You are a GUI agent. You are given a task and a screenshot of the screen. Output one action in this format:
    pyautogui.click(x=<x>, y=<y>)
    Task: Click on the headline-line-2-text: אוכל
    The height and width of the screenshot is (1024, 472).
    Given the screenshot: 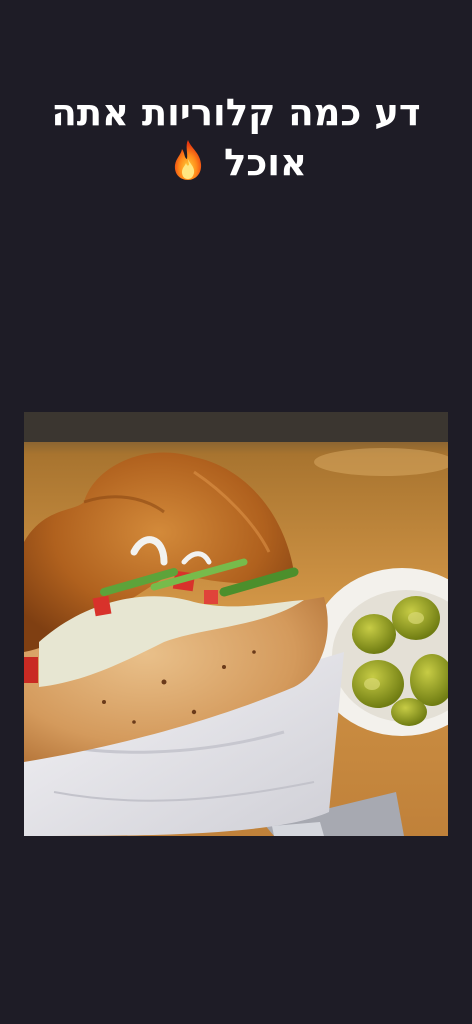 What is the action you would take?
    pyautogui.click(x=265, y=162)
    